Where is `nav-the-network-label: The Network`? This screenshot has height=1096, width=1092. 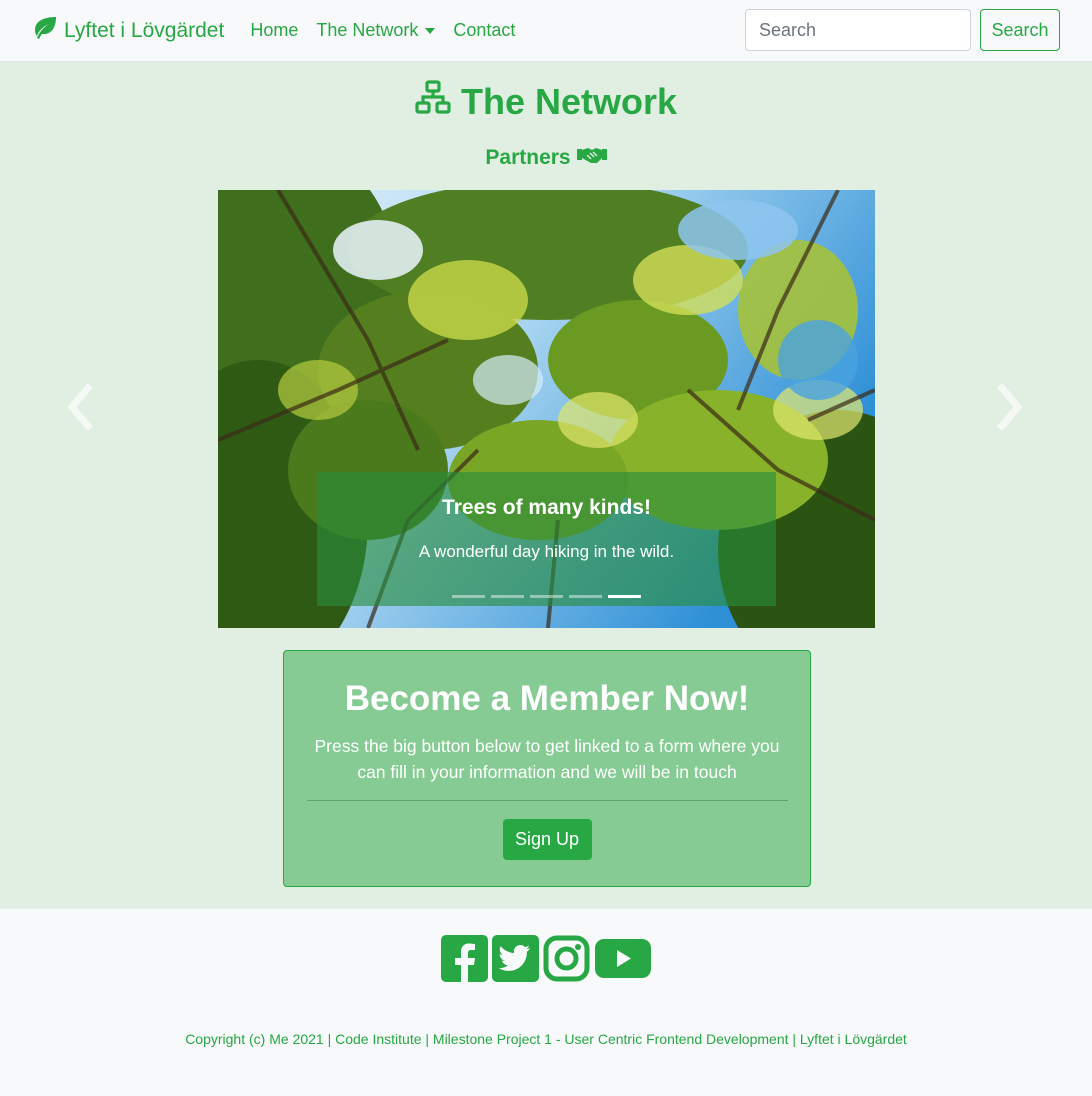 nav-the-network-label: The Network is located at coordinates (367, 30).